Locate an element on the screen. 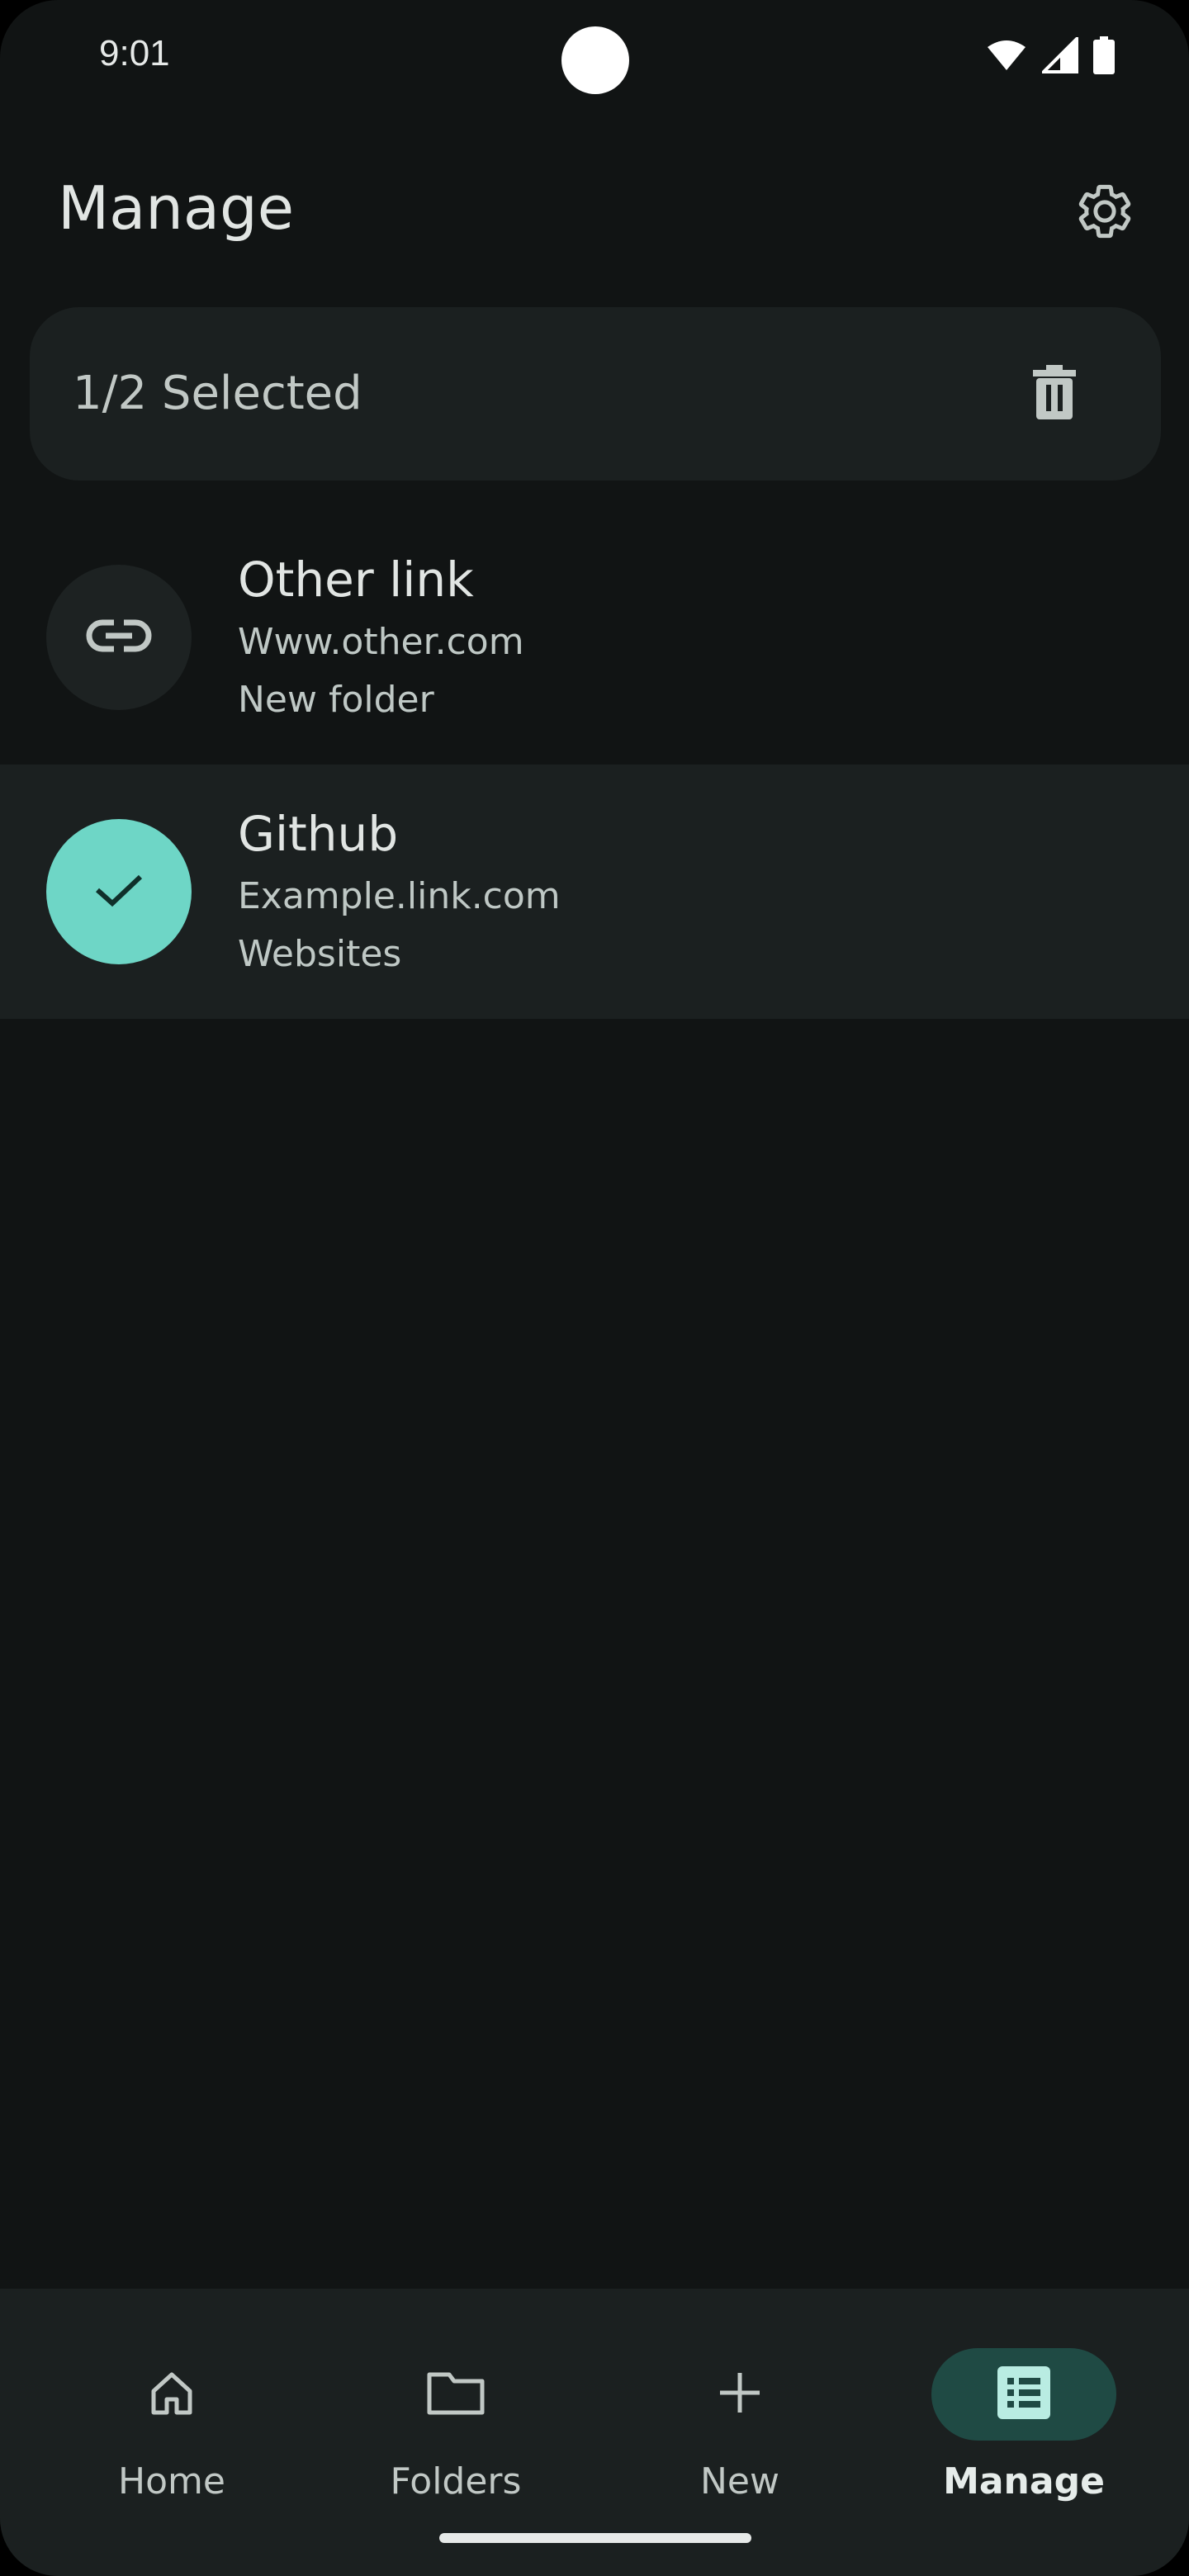  nav-item-home: Home is located at coordinates (172, 2410).